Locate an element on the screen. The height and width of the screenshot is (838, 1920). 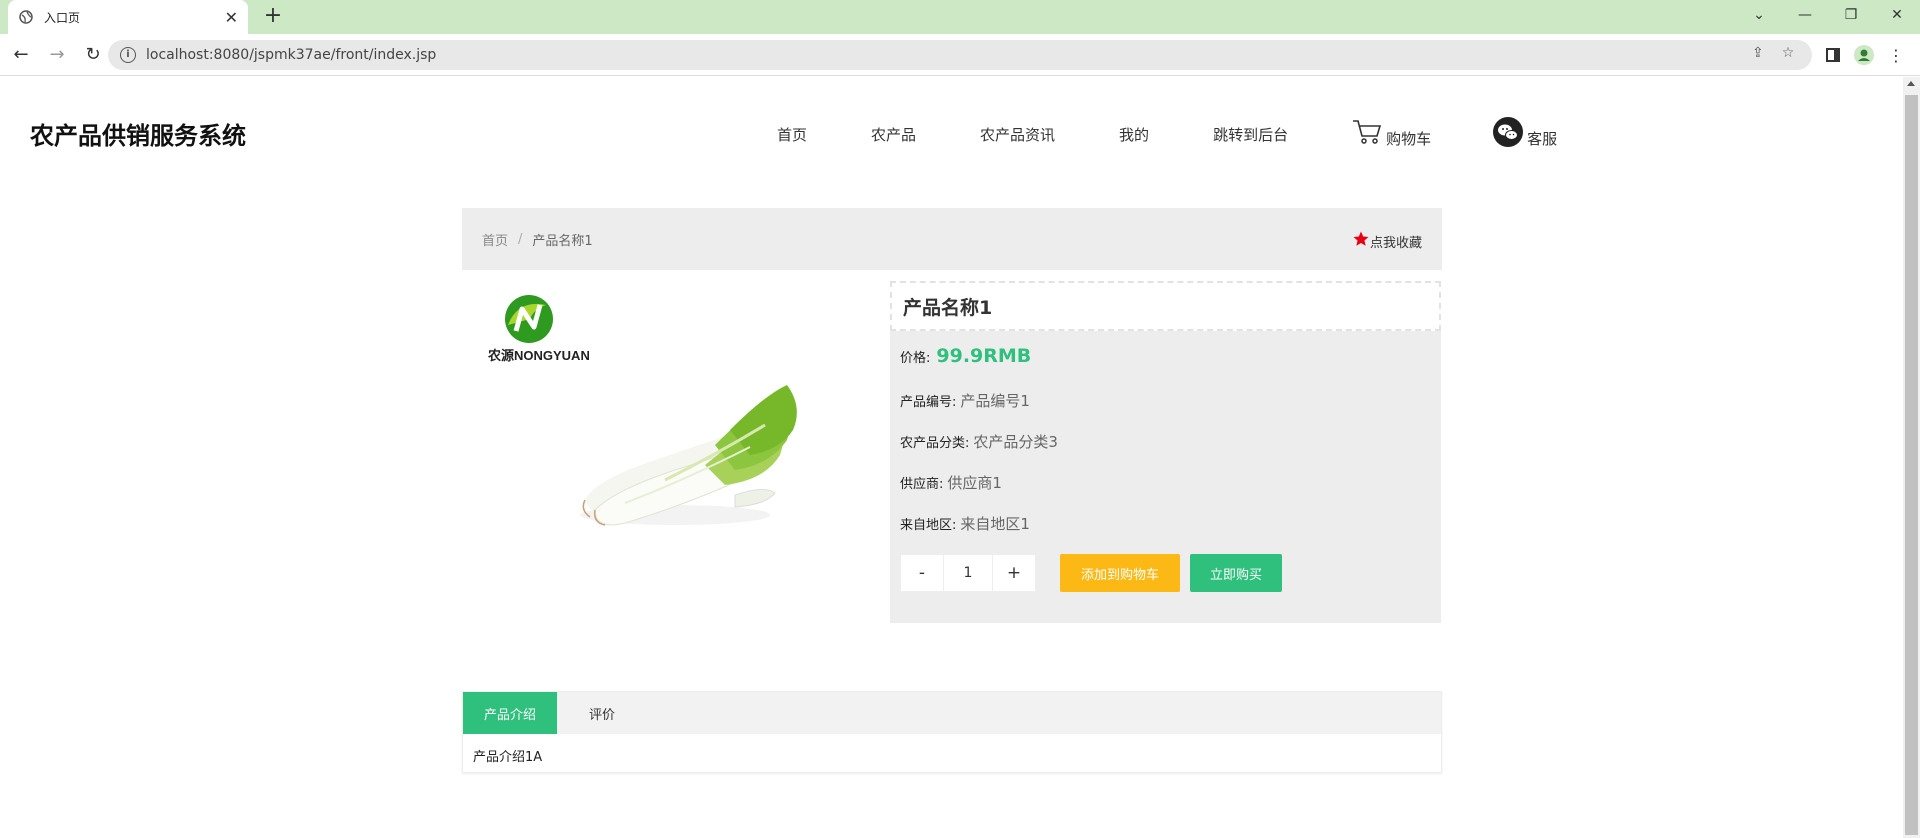
region-row: 来自地区: 来自地区1 is located at coordinates (965, 523).